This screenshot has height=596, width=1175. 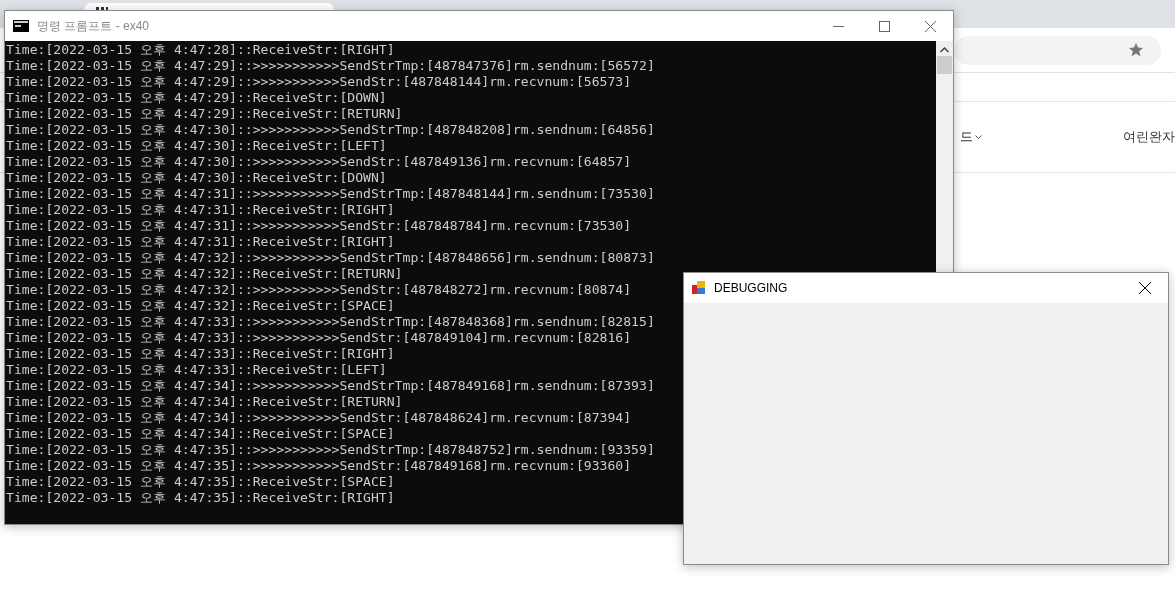 What do you see at coordinates (200, 482) in the screenshot?
I see `console-line: Time:[2022-03-15 오후 4:47:35]::ReceiveStr:[SPACE]` at bounding box center [200, 482].